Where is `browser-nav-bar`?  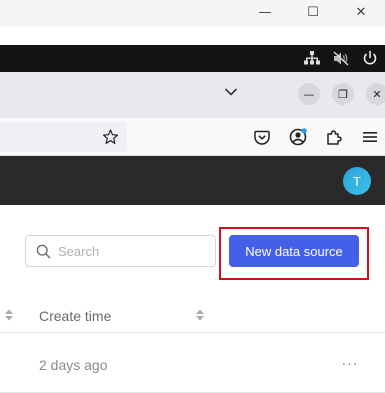 browser-nav-bar is located at coordinates (192, 137).